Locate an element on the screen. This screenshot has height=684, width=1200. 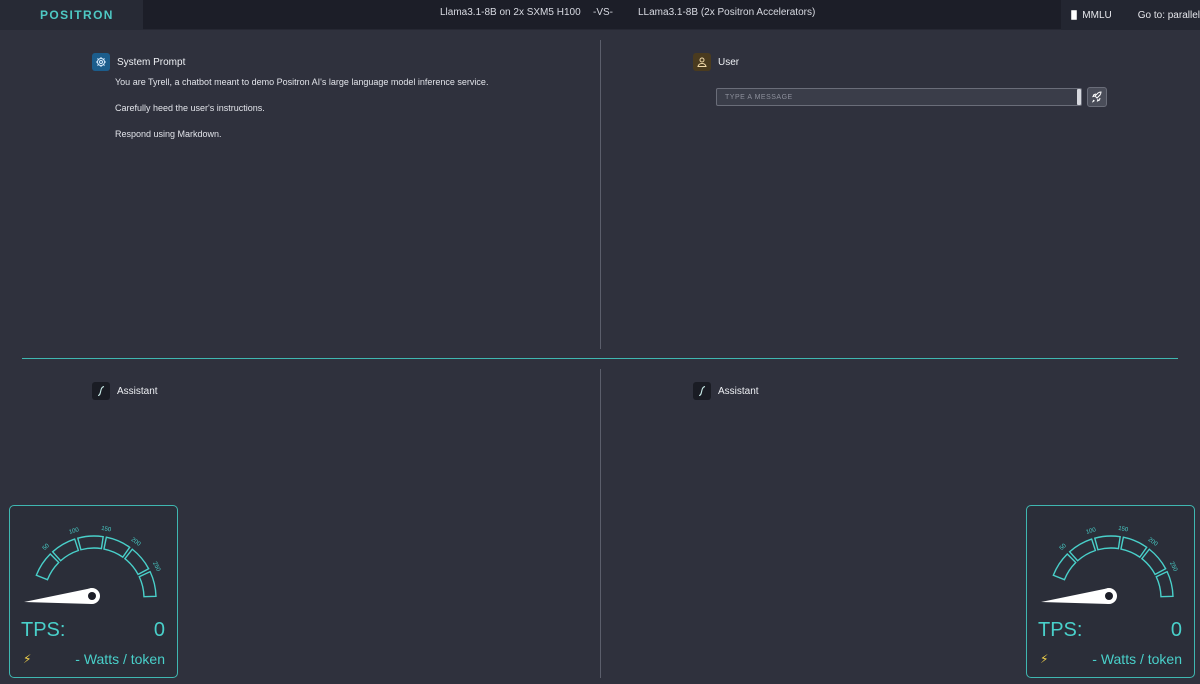
system-prompt-line: Carefully heed the user's instructions. is located at coordinates (190, 108).